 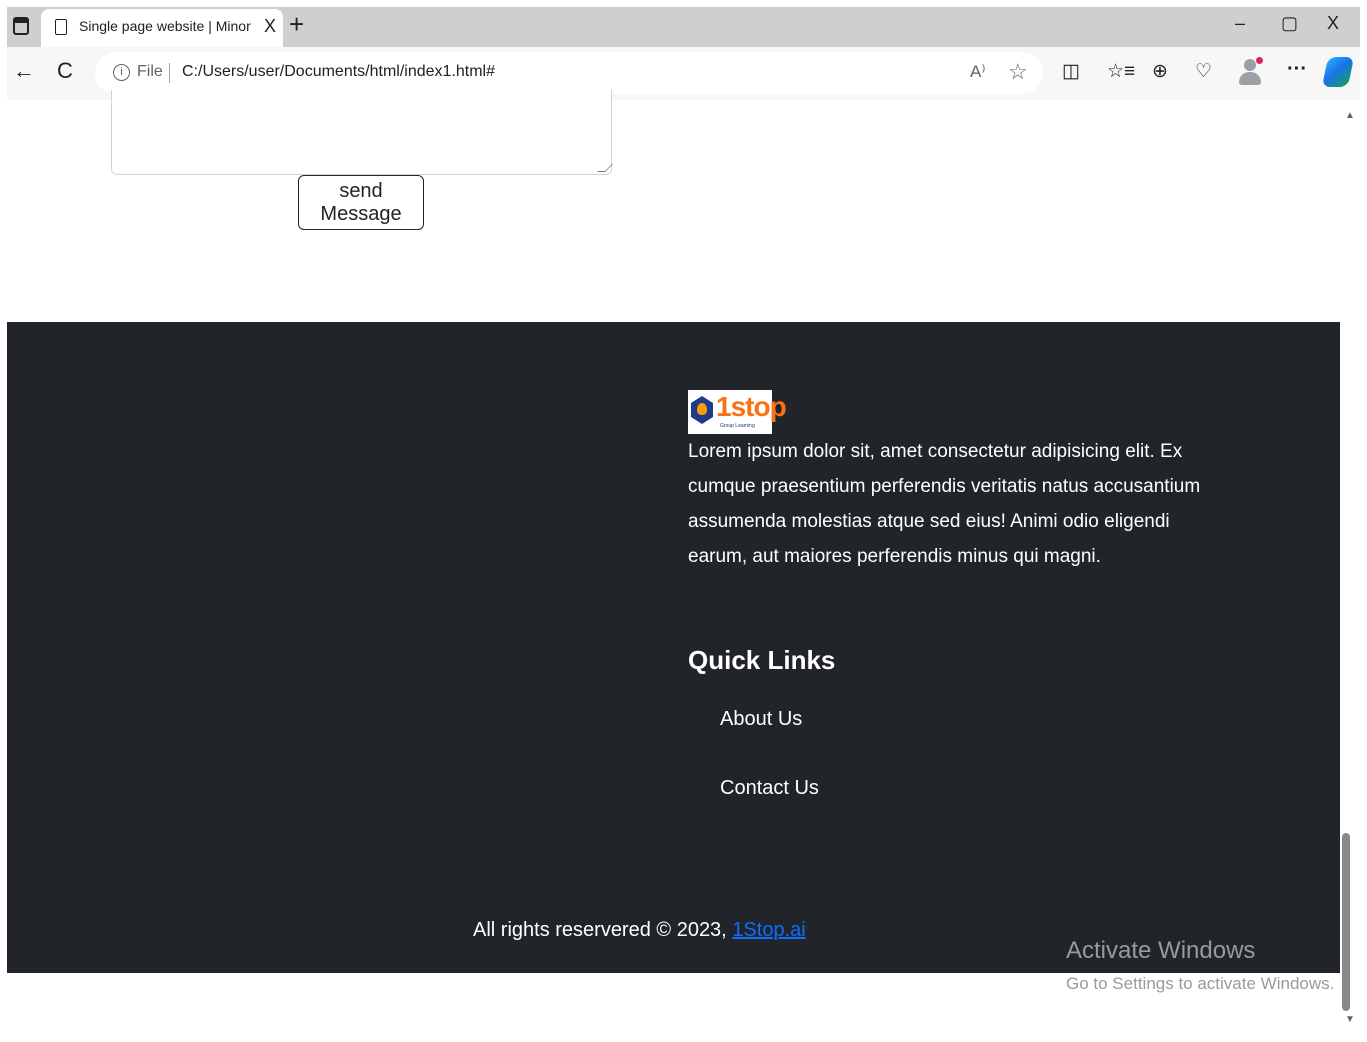 I want to click on avatar-body, so click(x=1250, y=78).